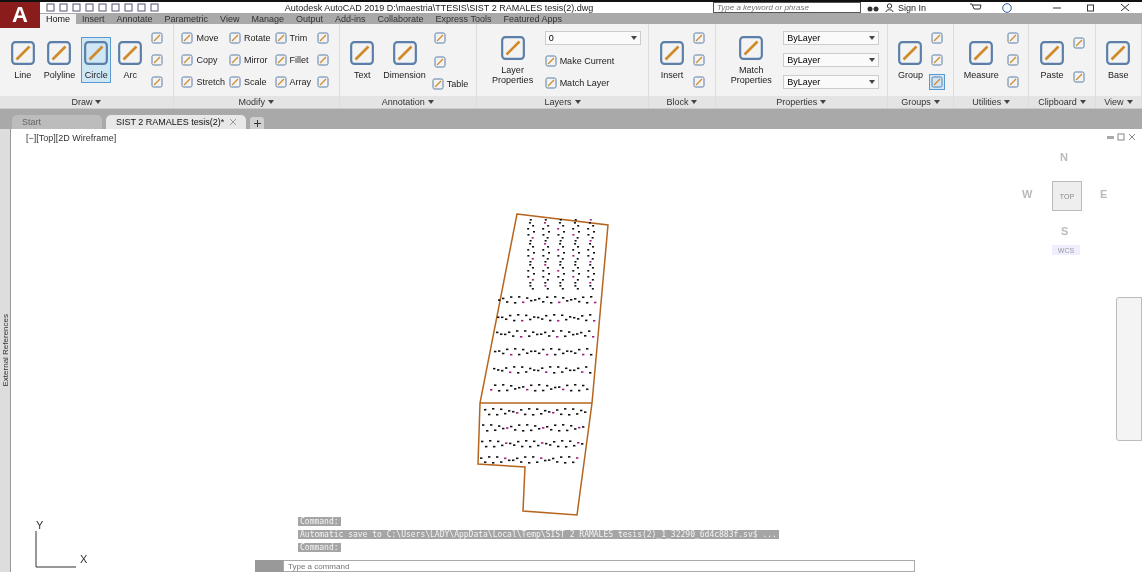  Describe the element at coordinates (292, 37) in the screenshot. I see `ribbon-button: Trim` at that location.